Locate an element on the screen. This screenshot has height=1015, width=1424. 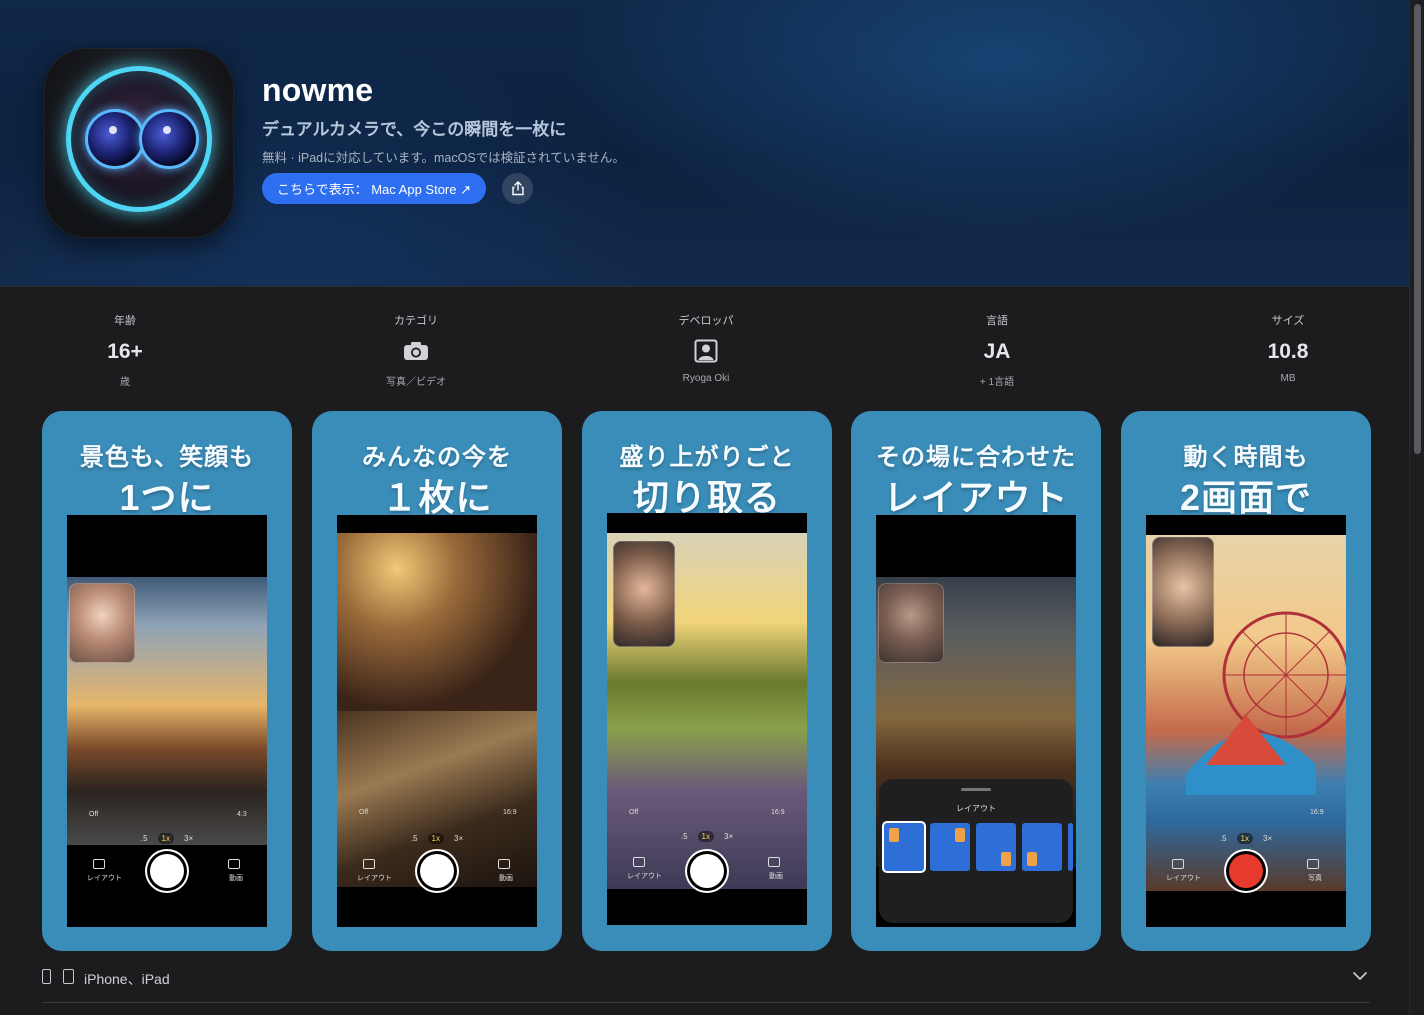
scrollbar-thumb is located at coordinates (1417, 229).